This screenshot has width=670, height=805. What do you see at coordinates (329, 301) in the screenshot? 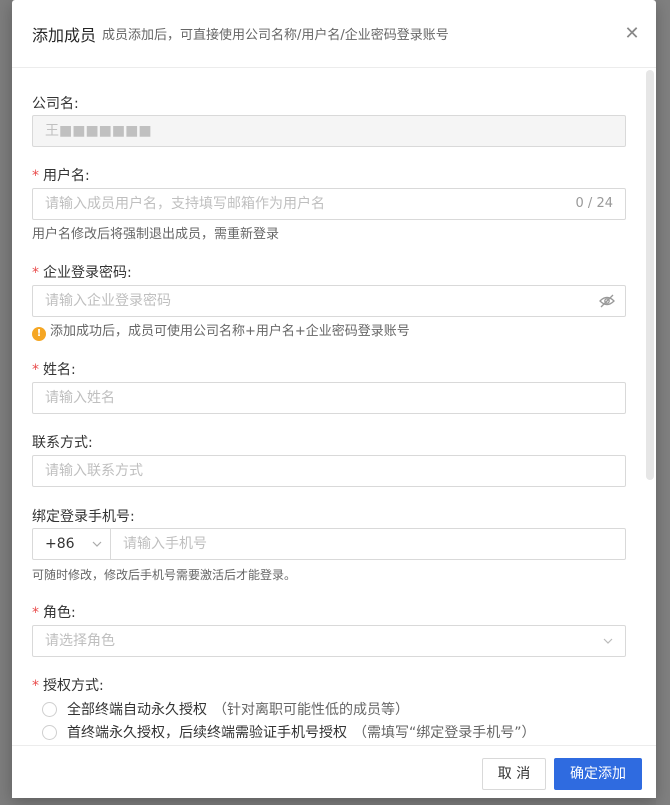
I see `password-input: 请输入企业登录密码` at bounding box center [329, 301].